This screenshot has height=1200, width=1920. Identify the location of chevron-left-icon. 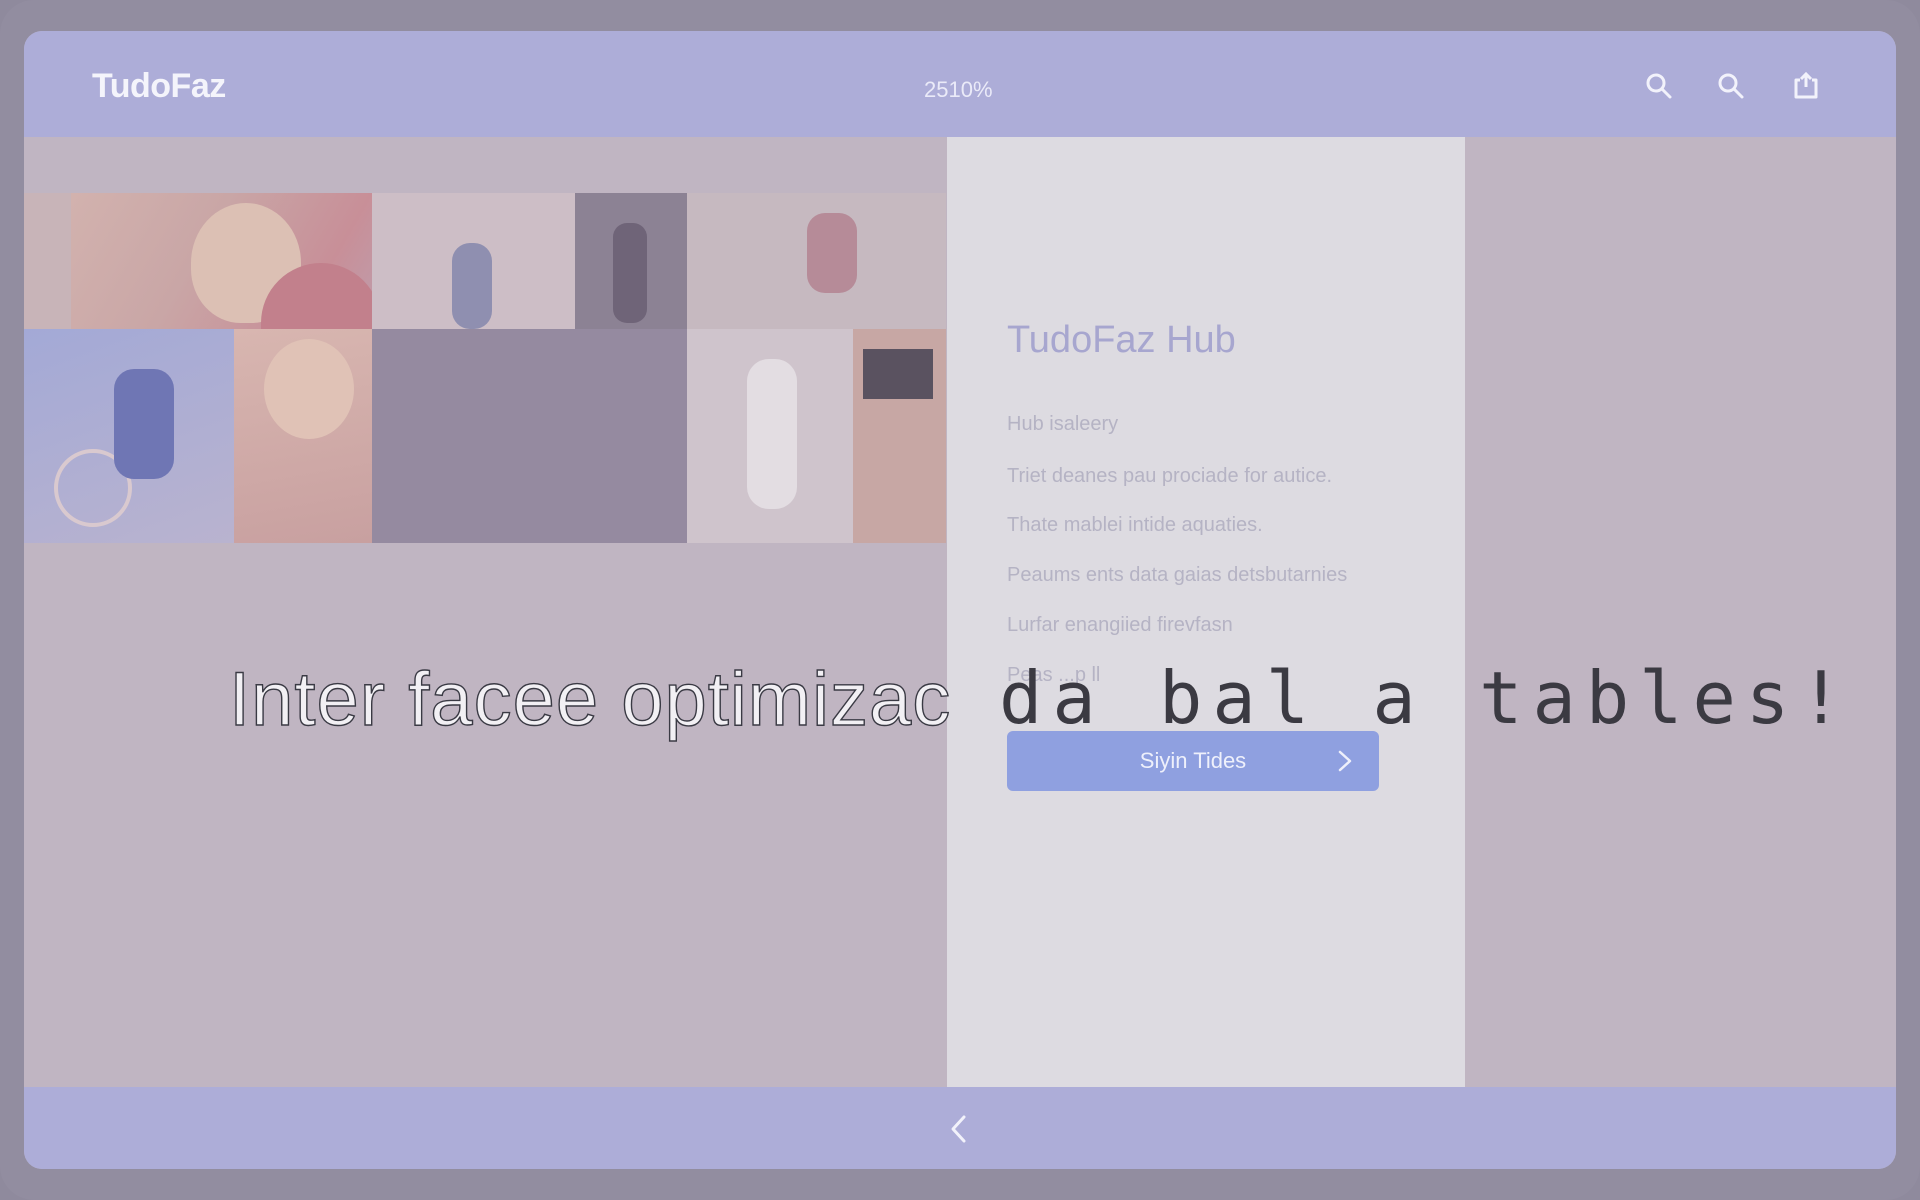
(959, 1129).